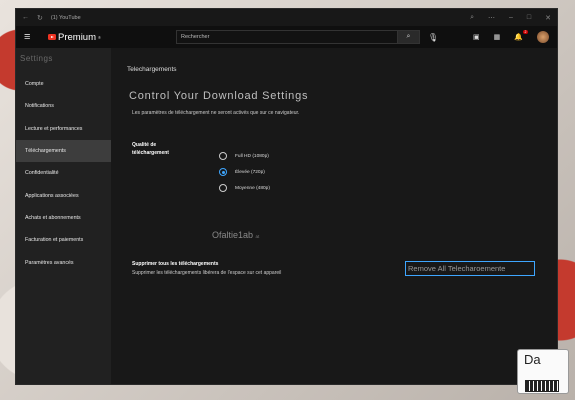 The height and width of the screenshot is (400, 575). Describe the element at coordinates (65, 17) in the screenshot. I see `window-title: (1) YouTube` at that location.